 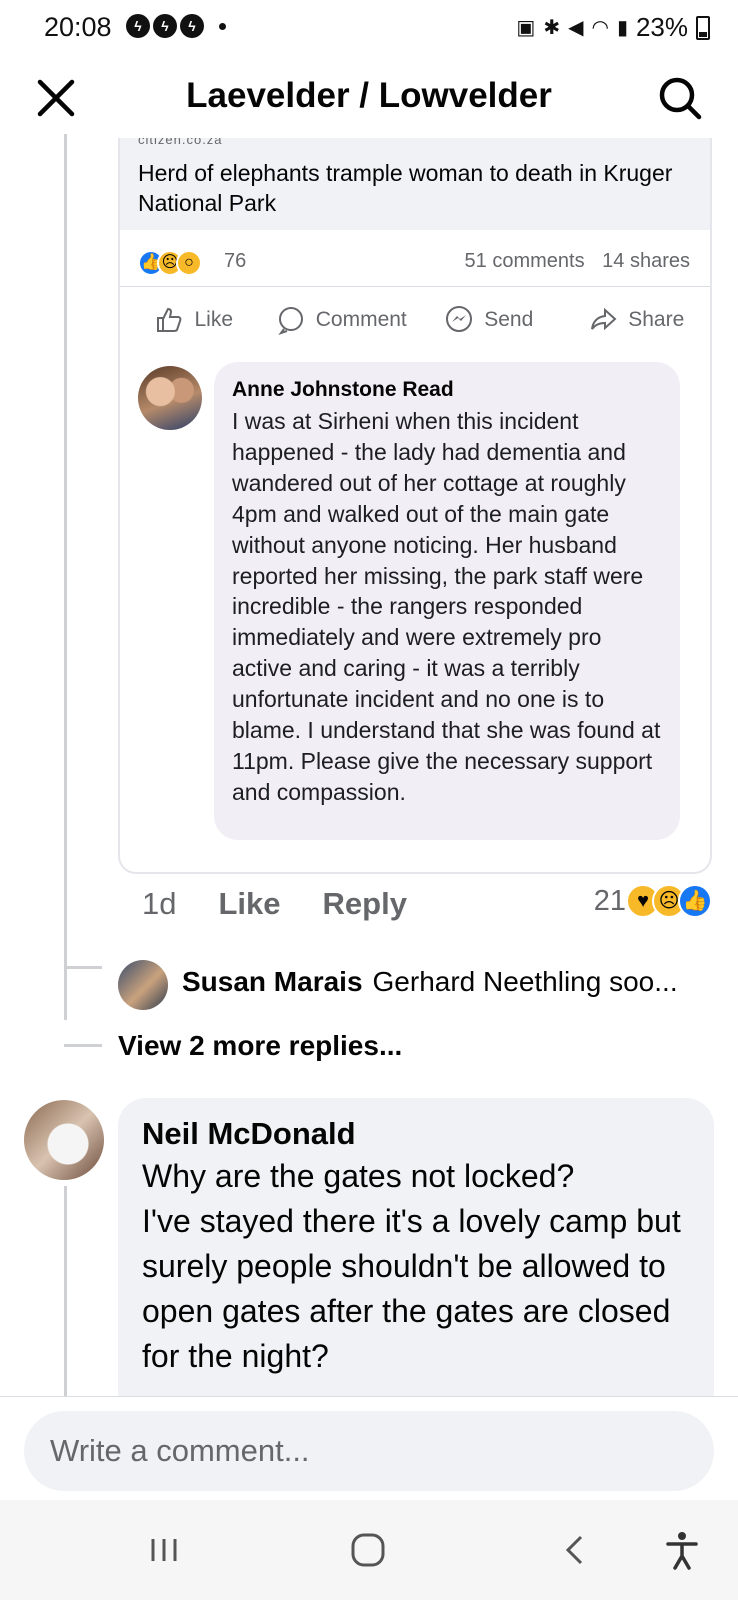 What do you see at coordinates (509, 319) in the screenshot?
I see `send-action-label: Send` at bounding box center [509, 319].